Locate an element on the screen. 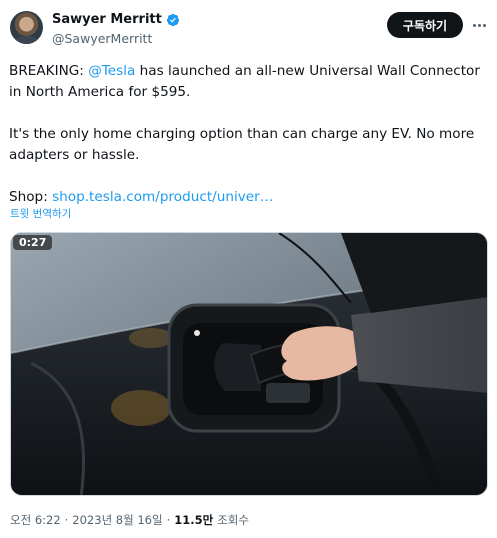  author-handle: @SawyerMerritt is located at coordinates (102, 38).